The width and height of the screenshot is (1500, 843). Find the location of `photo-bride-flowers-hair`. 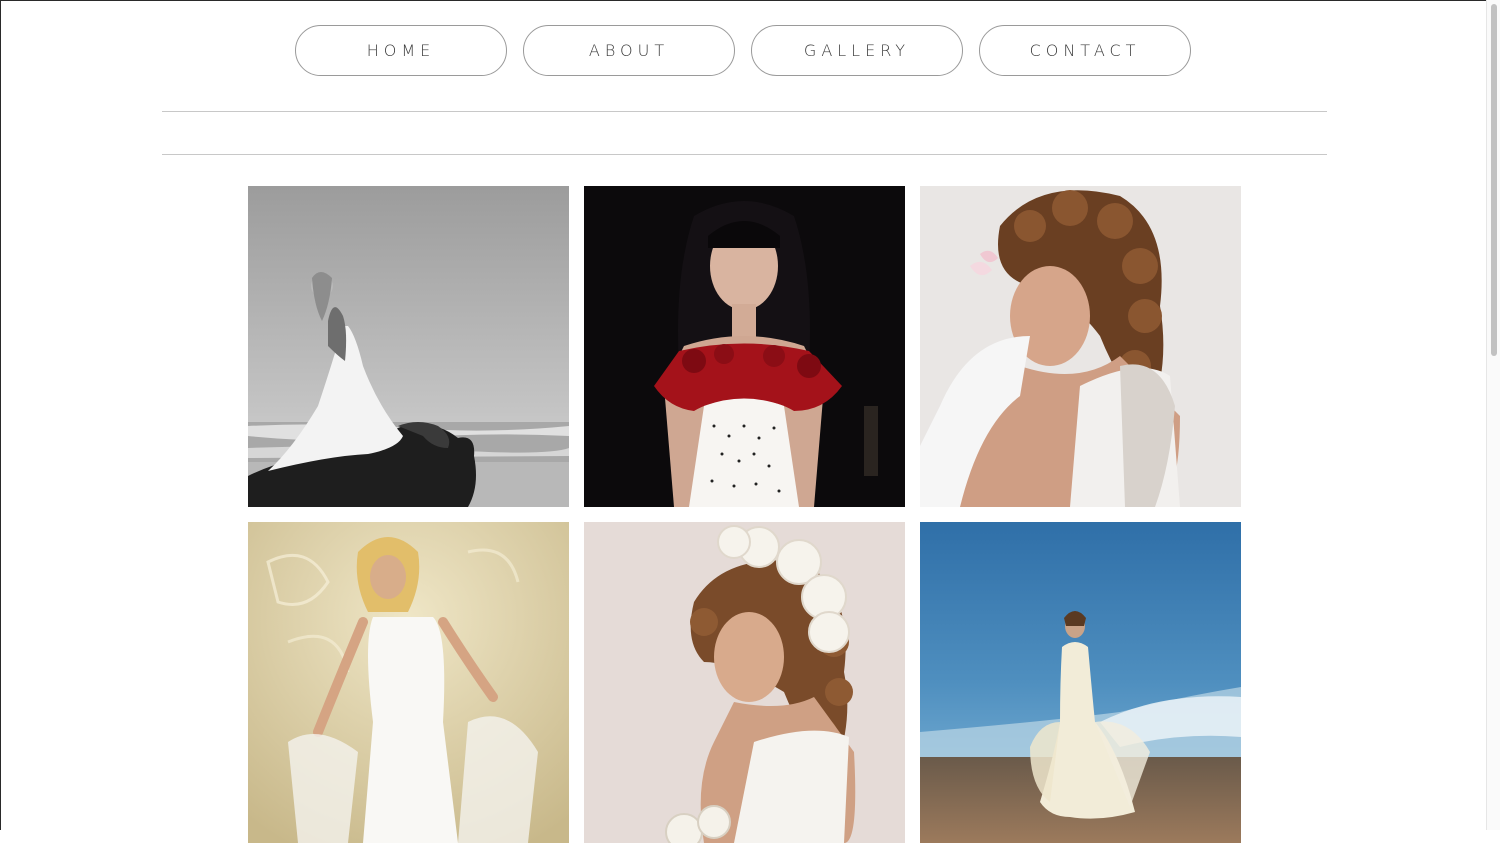

photo-bride-flowers-hair is located at coordinates (744, 682).